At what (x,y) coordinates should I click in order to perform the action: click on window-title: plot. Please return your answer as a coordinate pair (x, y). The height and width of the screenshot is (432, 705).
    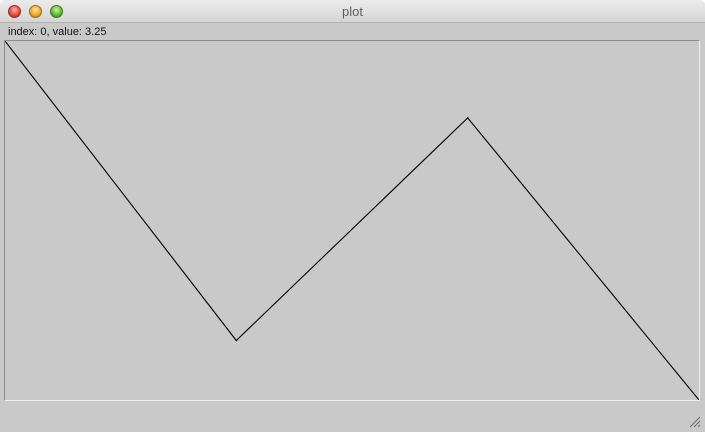
    Looking at the image, I should click on (352, 11).